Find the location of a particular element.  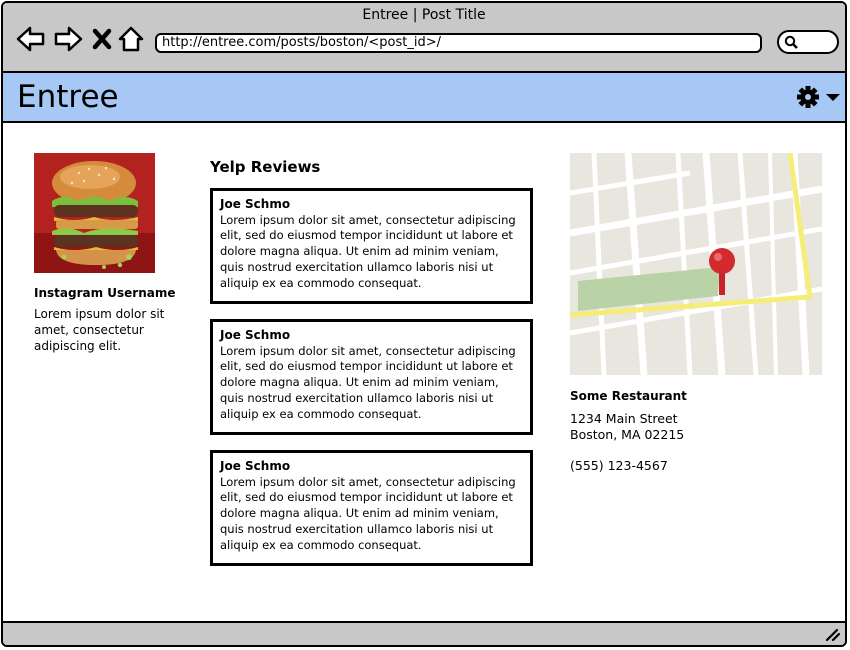

resize-grip-icon is located at coordinates (833, 635).